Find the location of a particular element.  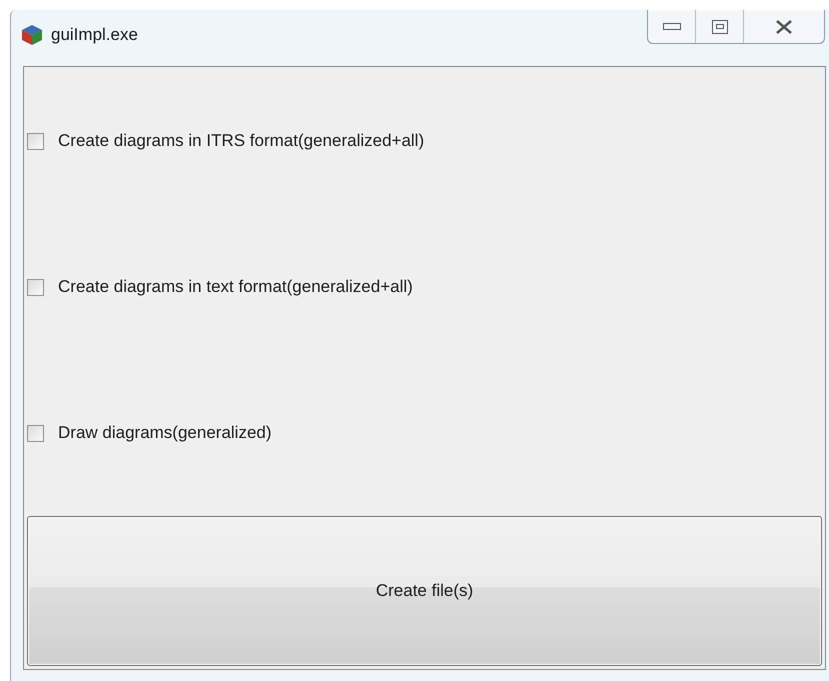

cube-icon is located at coordinates (32, 35).